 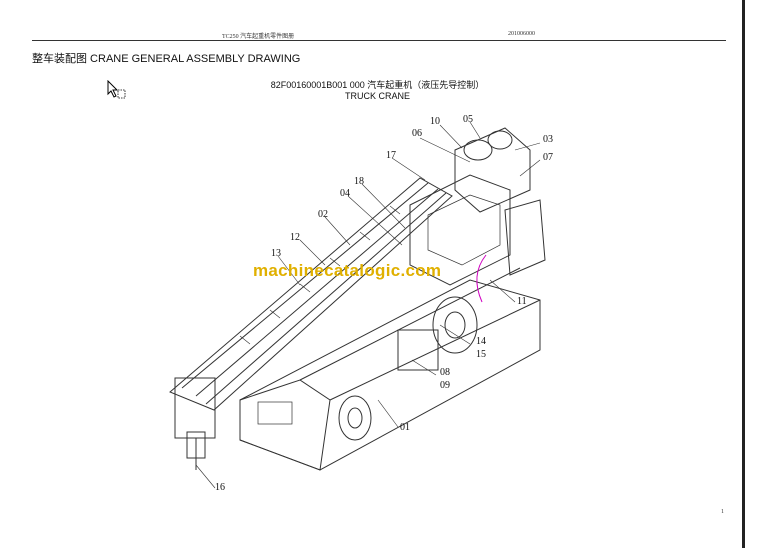 What do you see at coordinates (445, 372) in the screenshot?
I see `callout-08: 08` at bounding box center [445, 372].